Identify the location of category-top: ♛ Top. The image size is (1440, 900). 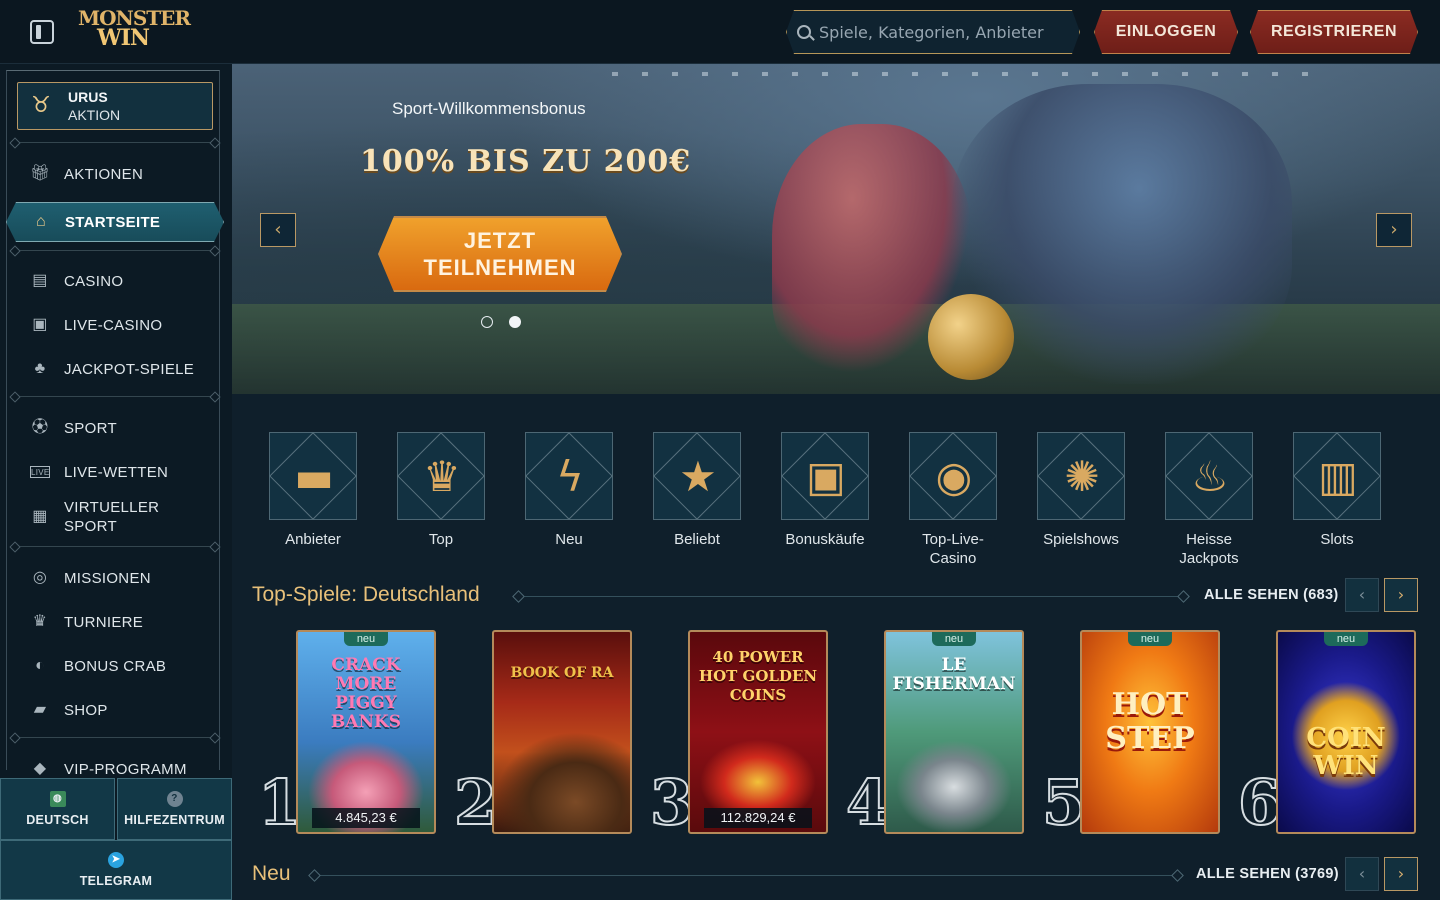
(441, 507).